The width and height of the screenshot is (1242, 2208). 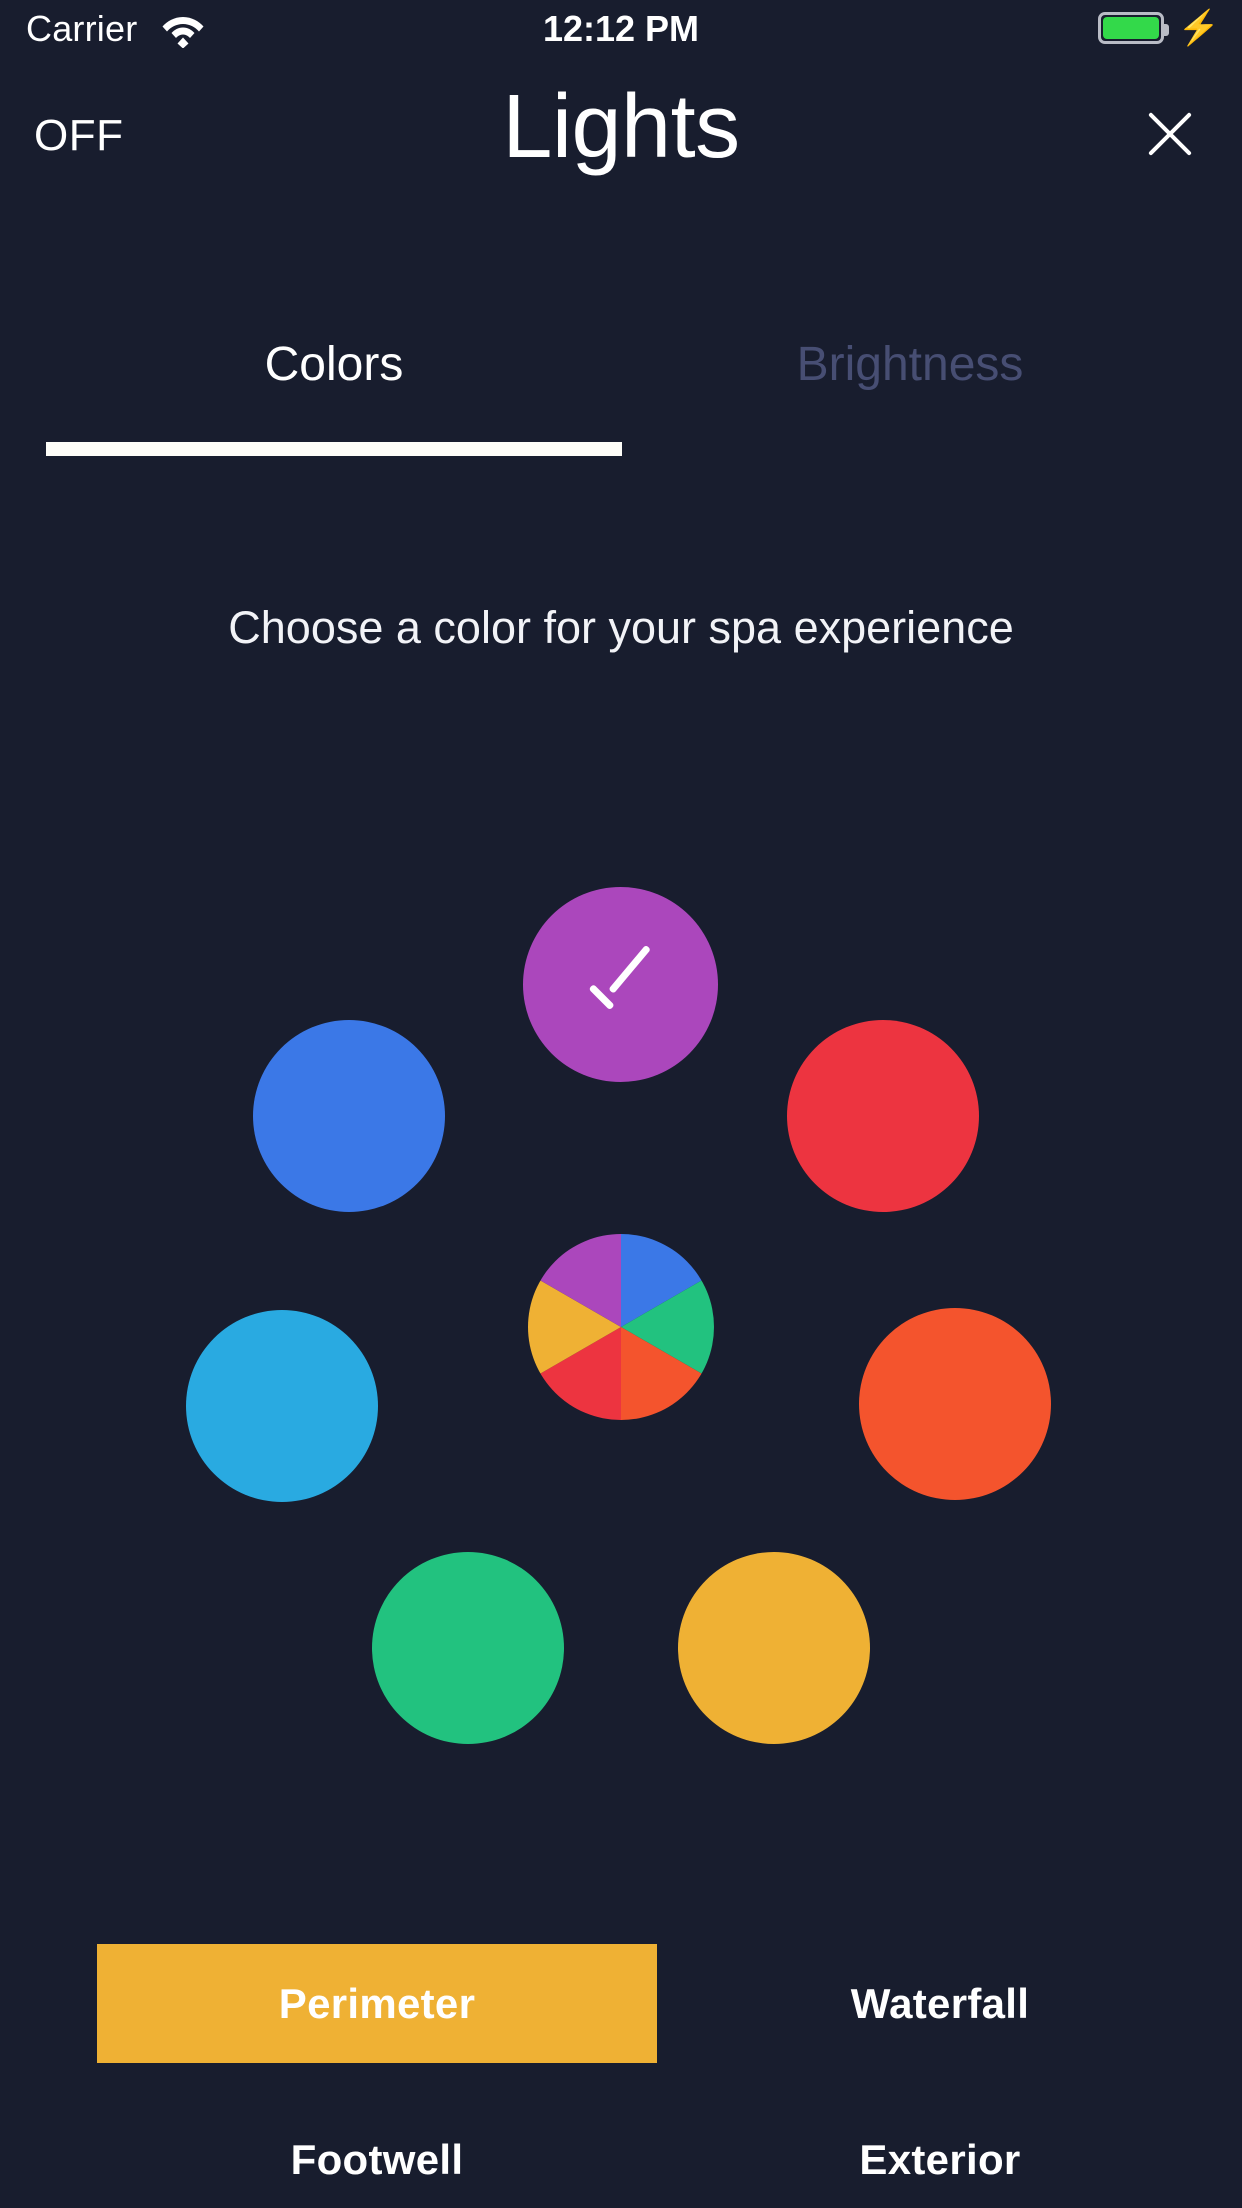 I want to click on color-swatch-purple, so click(x=620, y=984).